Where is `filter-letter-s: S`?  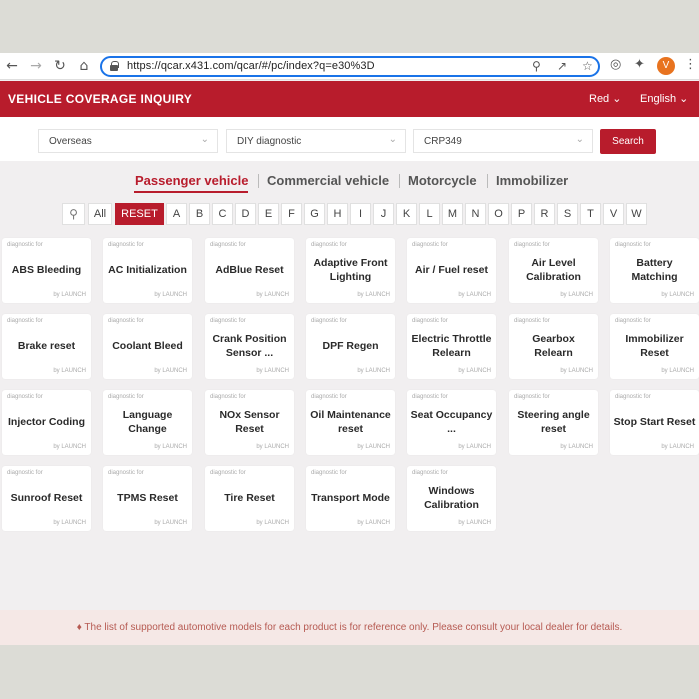
filter-letter-s: S is located at coordinates (567, 214).